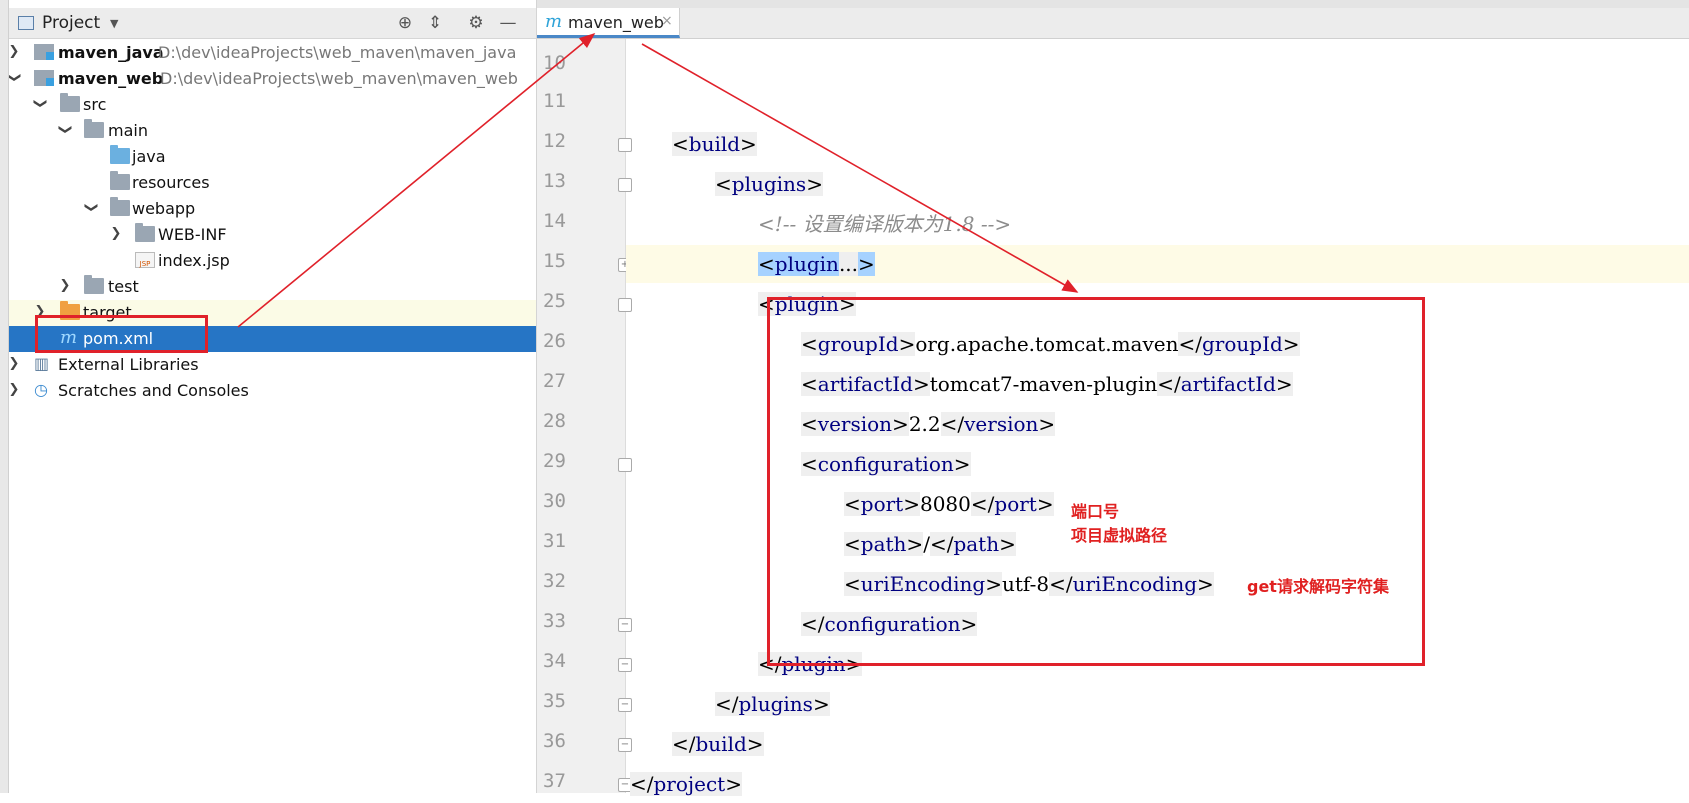 The height and width of the screenshot is (803, 1689). I want to click on line-number: 27, so click(554, 381).